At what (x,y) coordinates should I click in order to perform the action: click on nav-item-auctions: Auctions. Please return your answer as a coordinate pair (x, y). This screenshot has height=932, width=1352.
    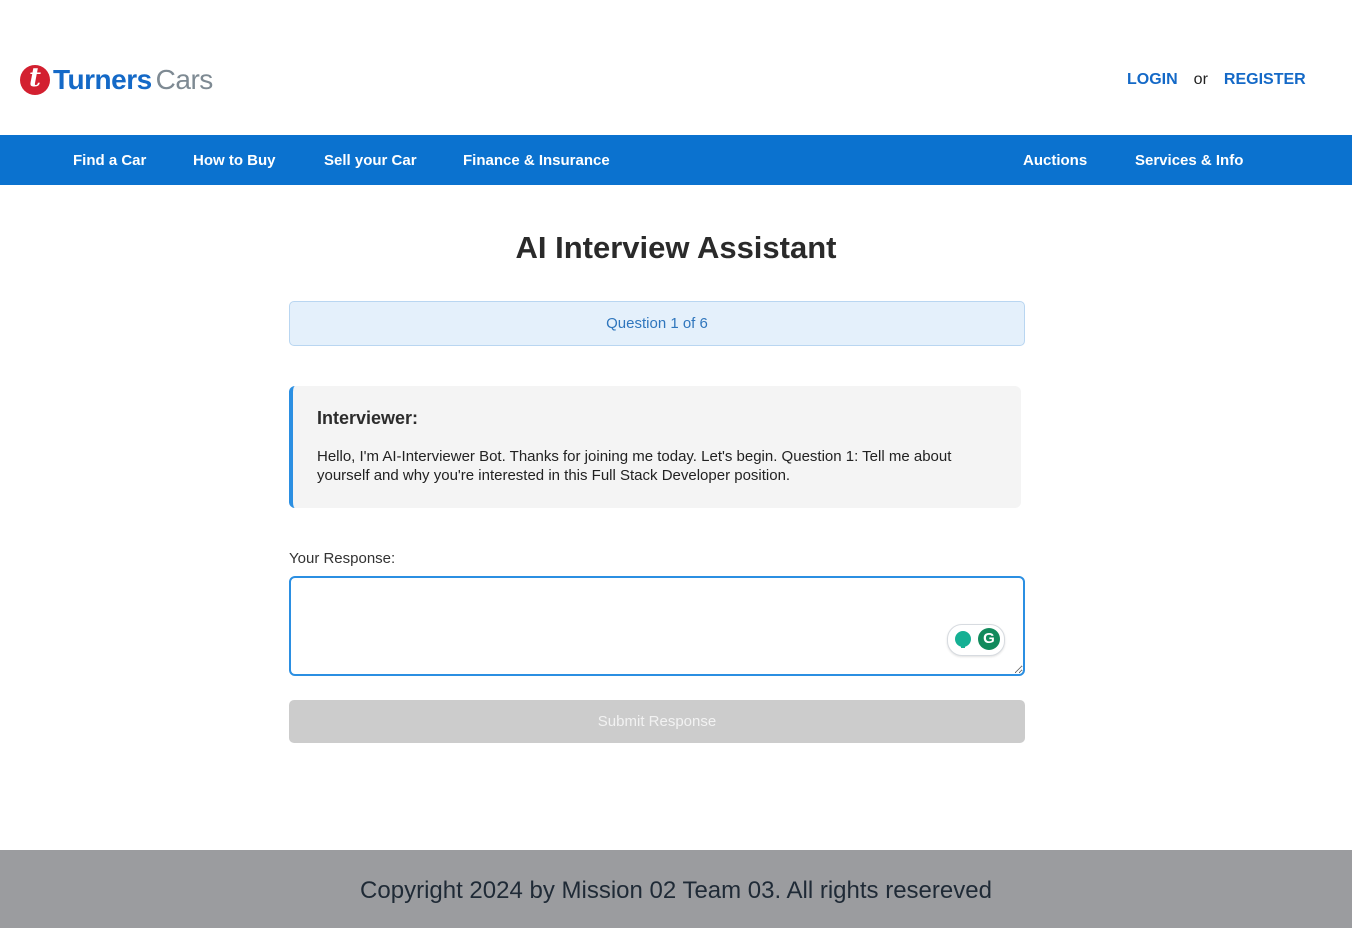
    Looking at the image, I should click on (1055, 160).